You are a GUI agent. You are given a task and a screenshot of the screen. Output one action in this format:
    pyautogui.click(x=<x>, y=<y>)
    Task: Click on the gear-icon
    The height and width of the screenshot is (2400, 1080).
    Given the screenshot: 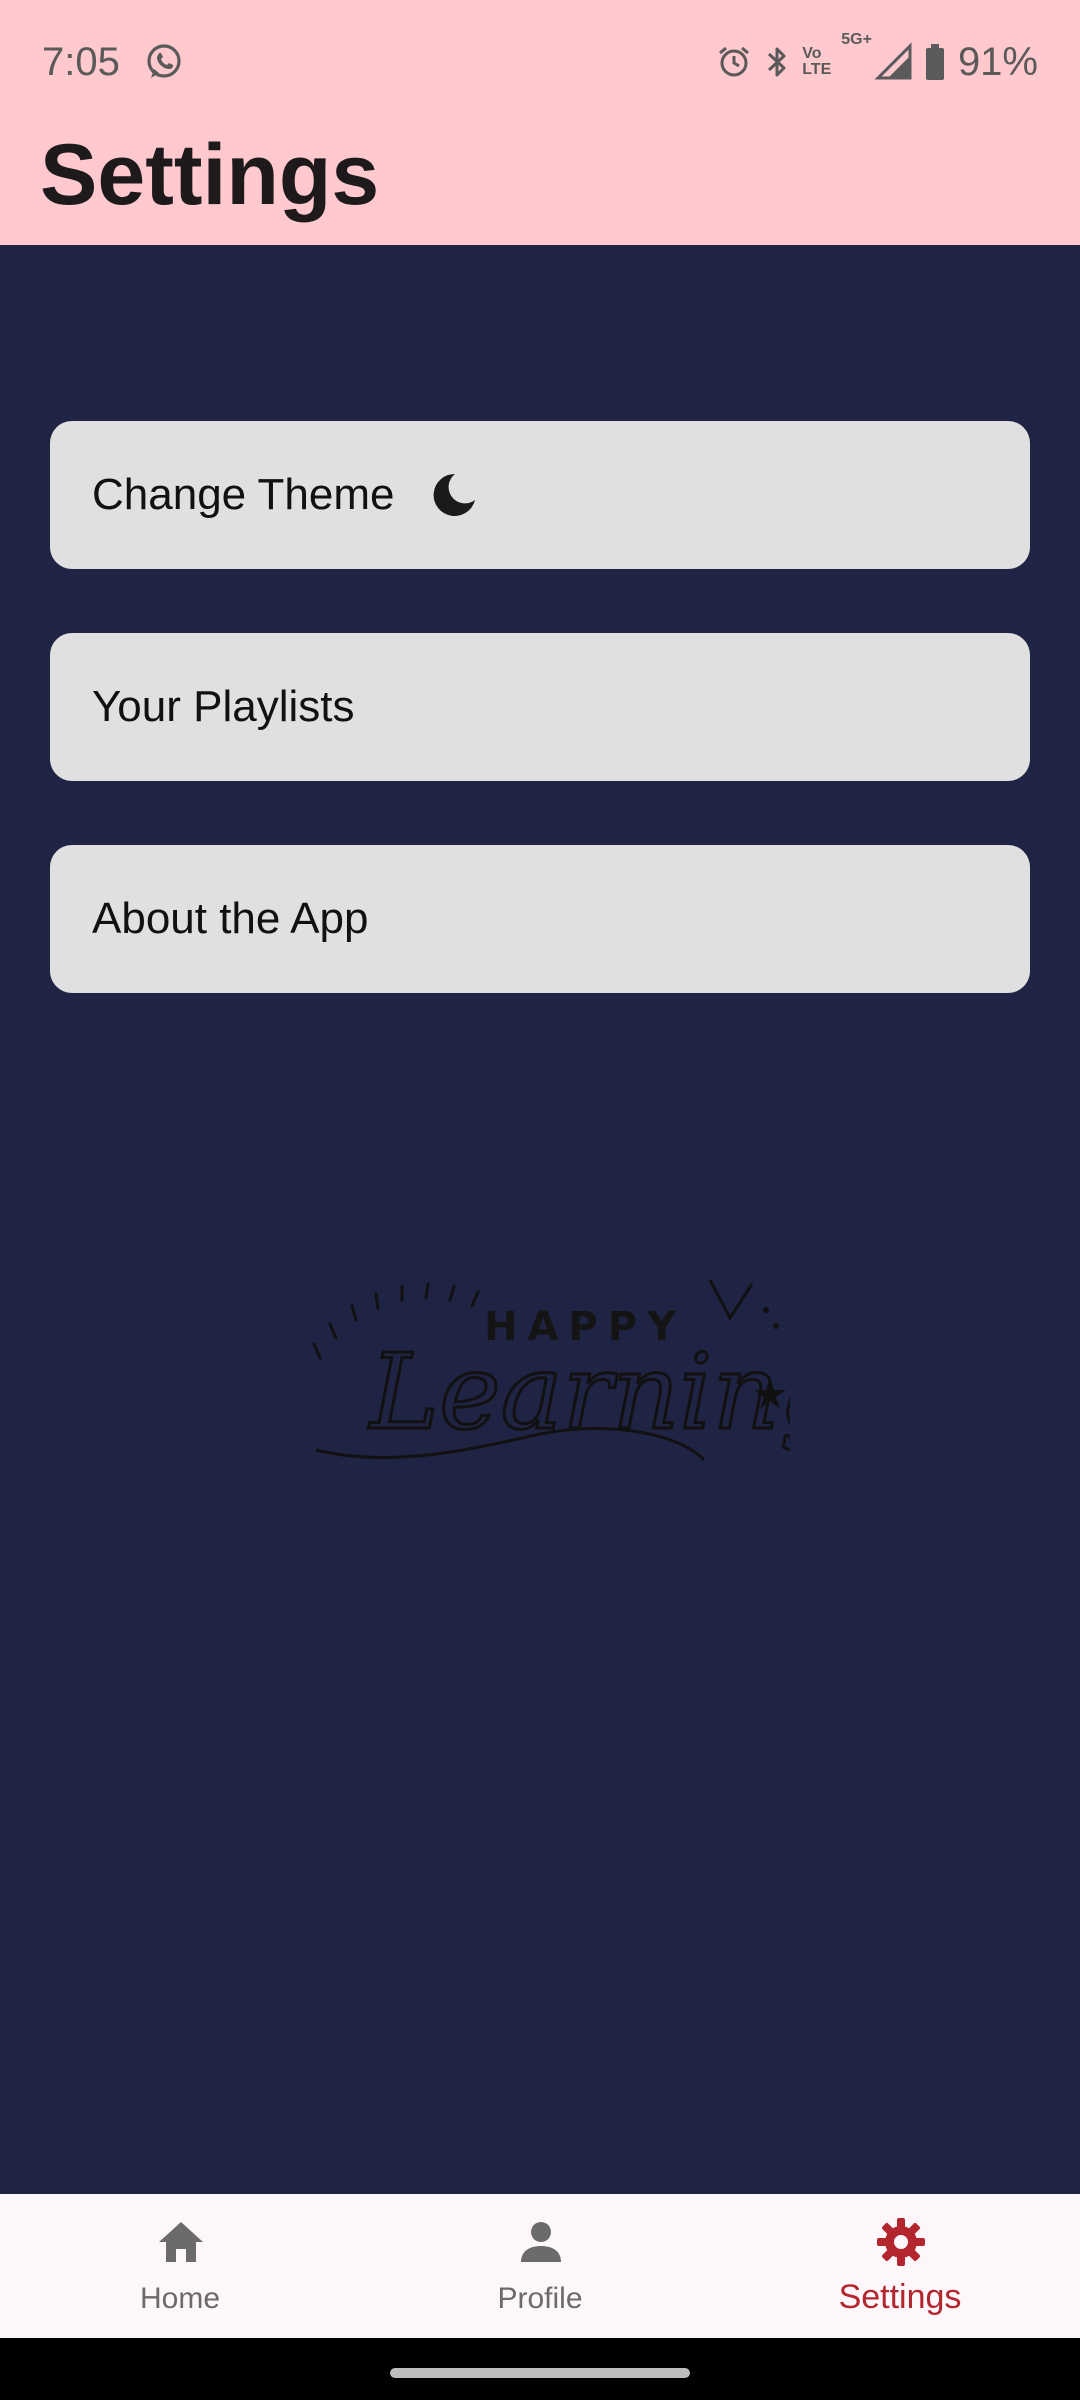 What is the action you would take?
    pyautogui.click(x=901, y=2242)
    